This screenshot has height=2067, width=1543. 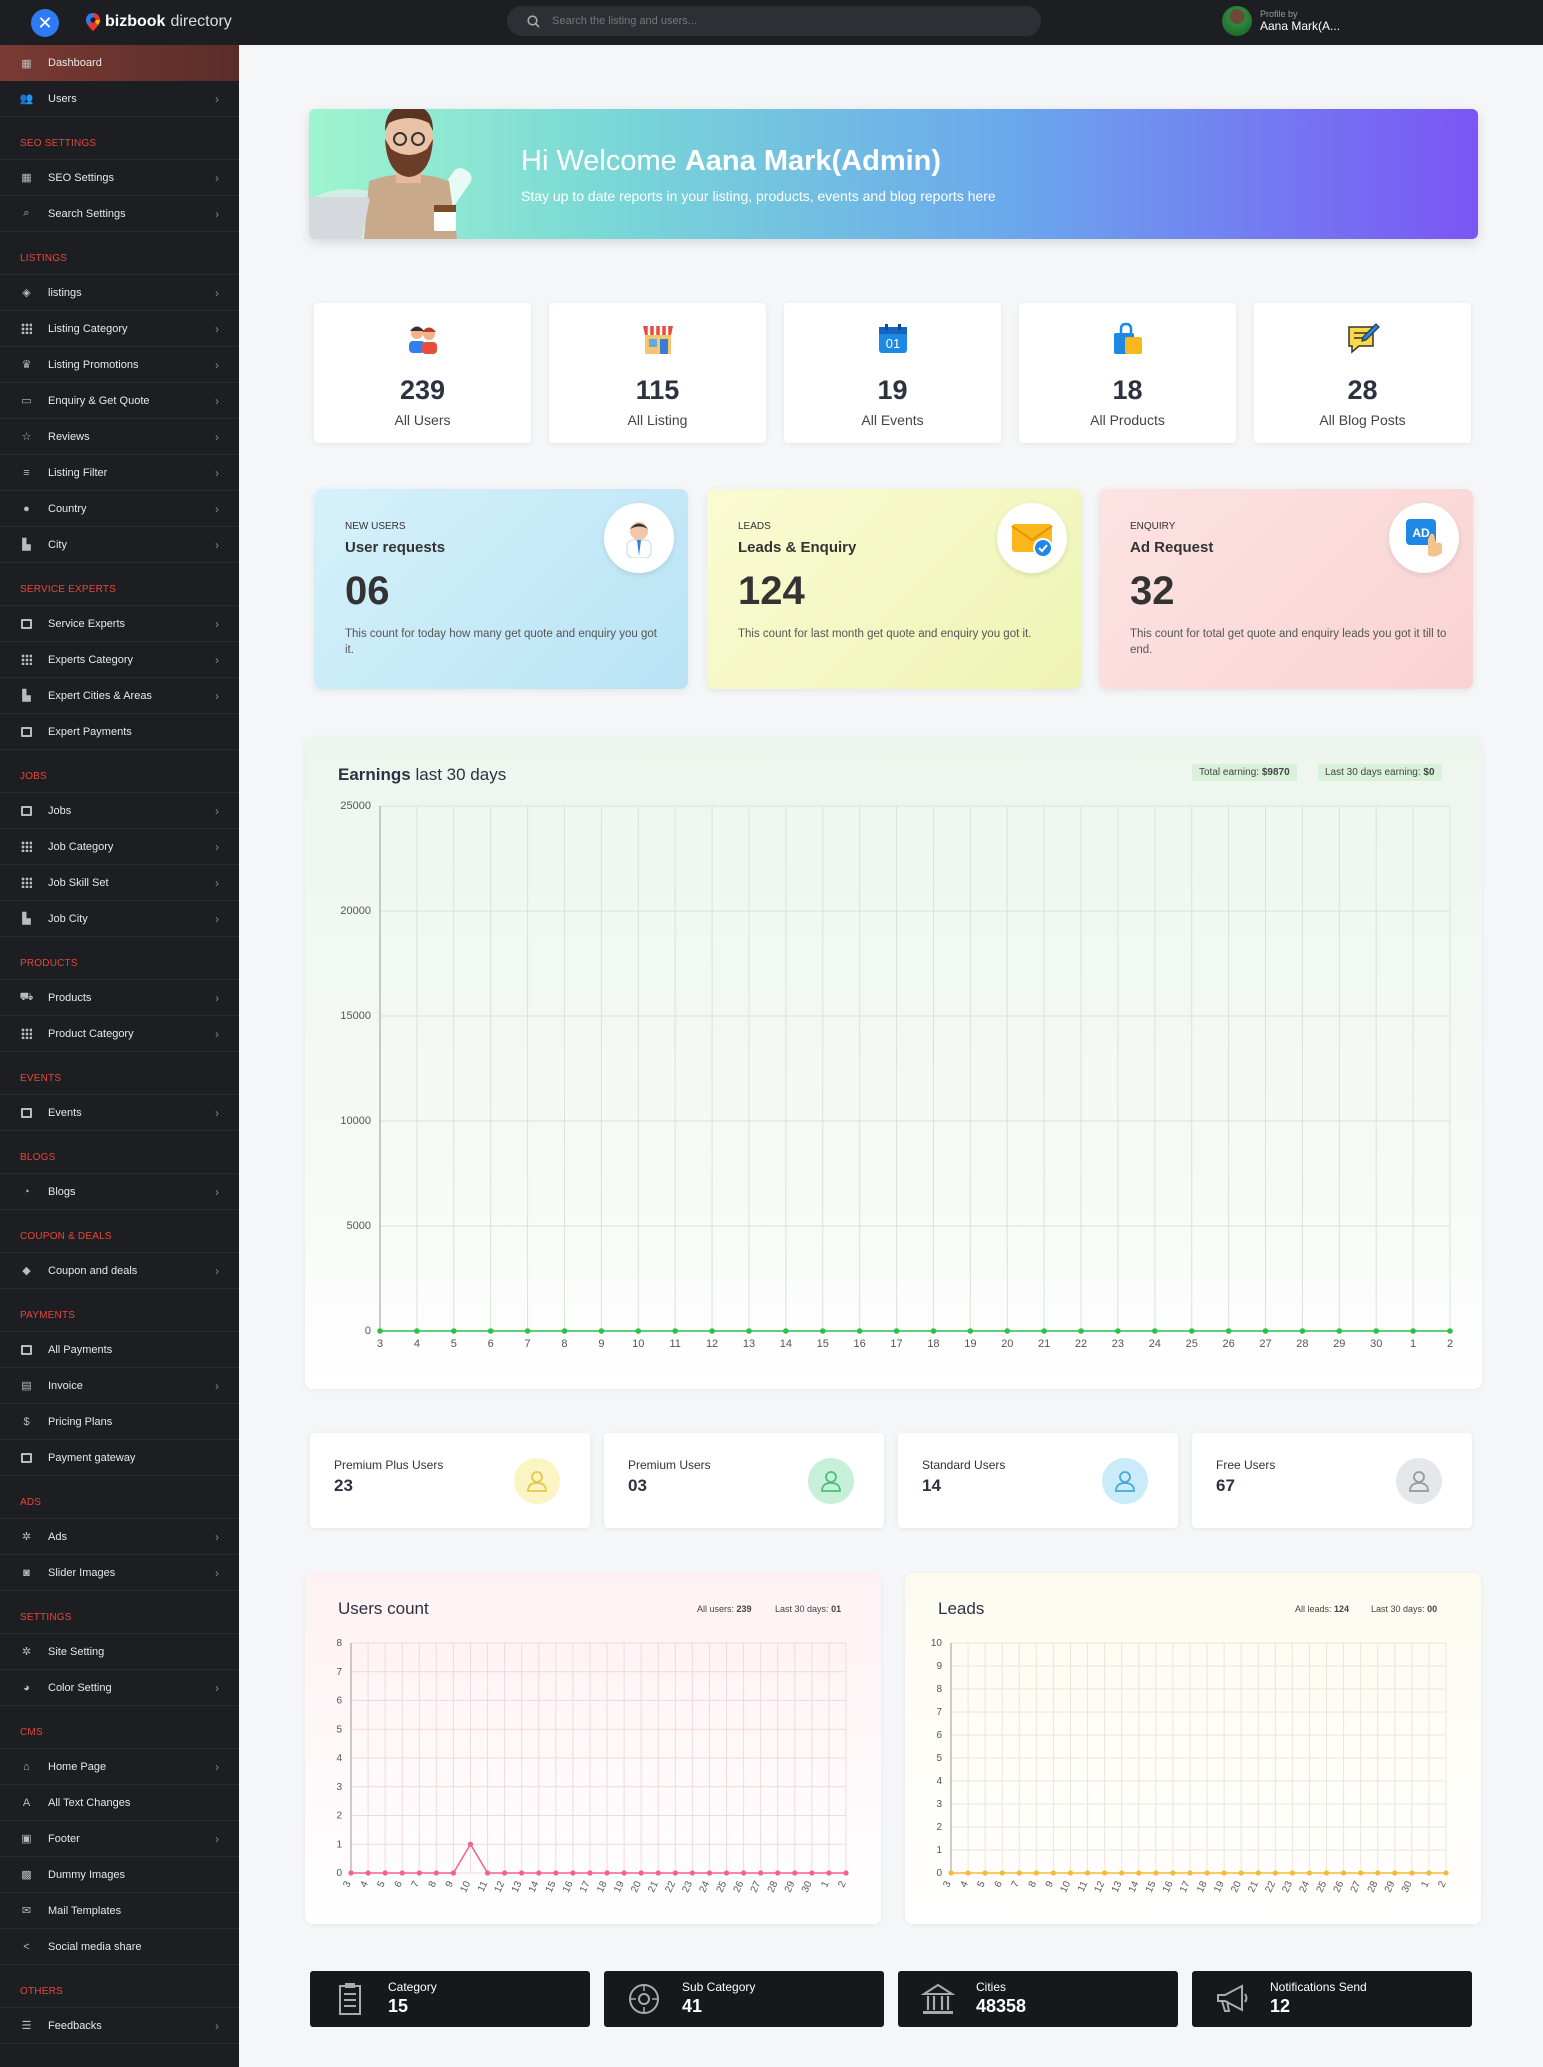 What do you see at coordinates (450, 1999) in the screenshot?
I see `category-card: Category 15` at bounding box center [450, 1999].